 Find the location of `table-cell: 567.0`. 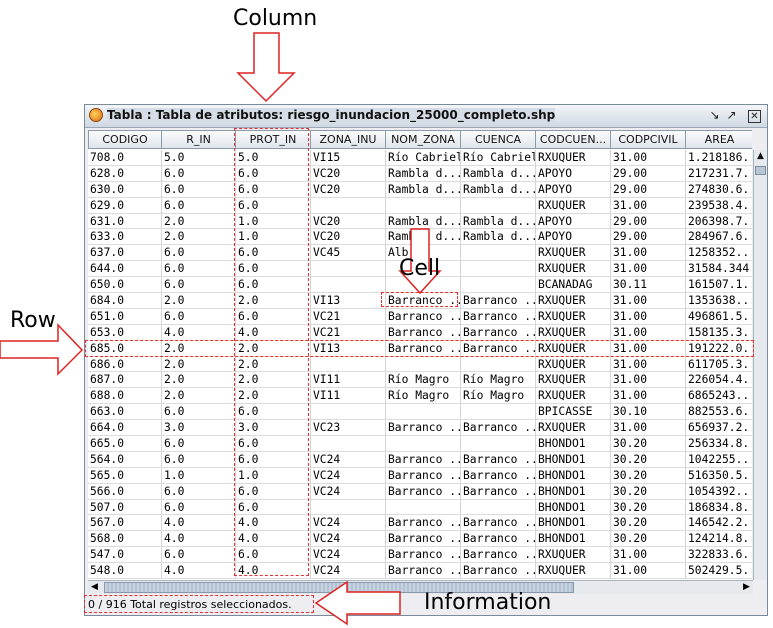

table-cell: 567.0 is located at coordinates (125, 523).